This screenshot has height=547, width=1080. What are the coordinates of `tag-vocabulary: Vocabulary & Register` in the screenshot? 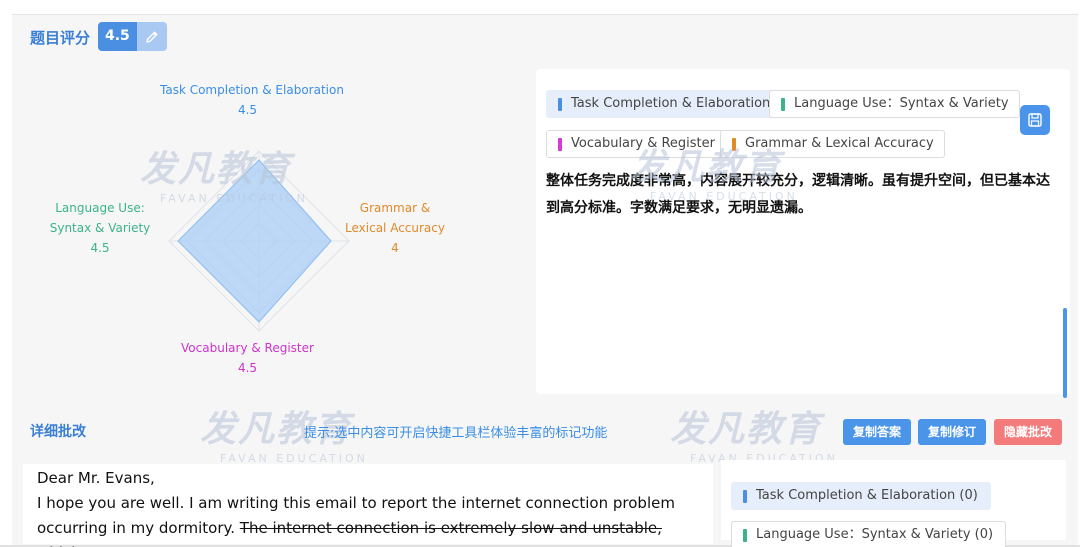 It's located at (636, 144).